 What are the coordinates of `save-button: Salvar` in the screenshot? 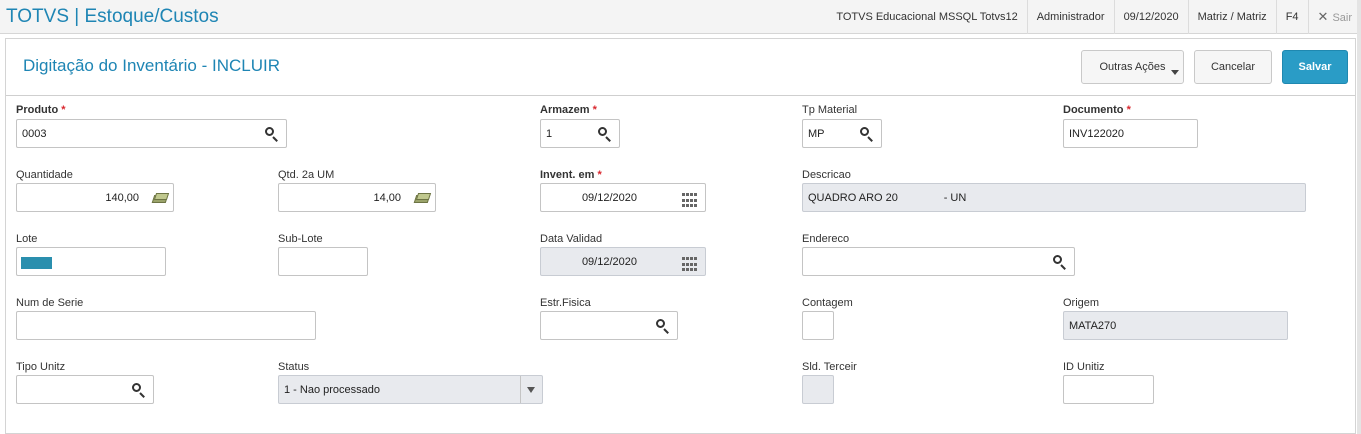 It's located at (1315, 67).